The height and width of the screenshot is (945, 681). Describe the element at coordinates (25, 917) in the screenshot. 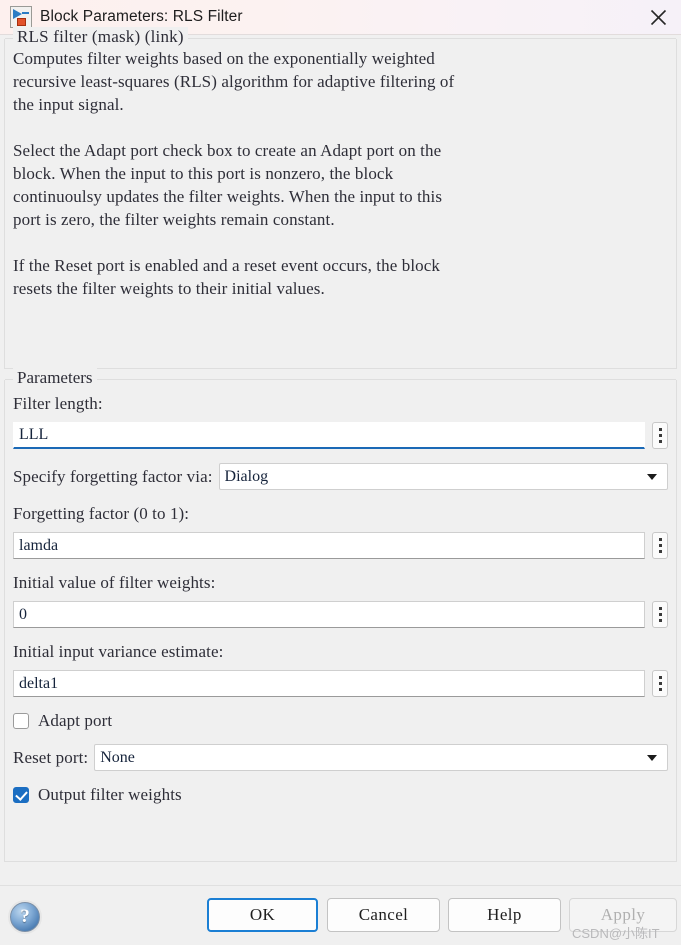

I see `help-question-icon: ?` at that location.